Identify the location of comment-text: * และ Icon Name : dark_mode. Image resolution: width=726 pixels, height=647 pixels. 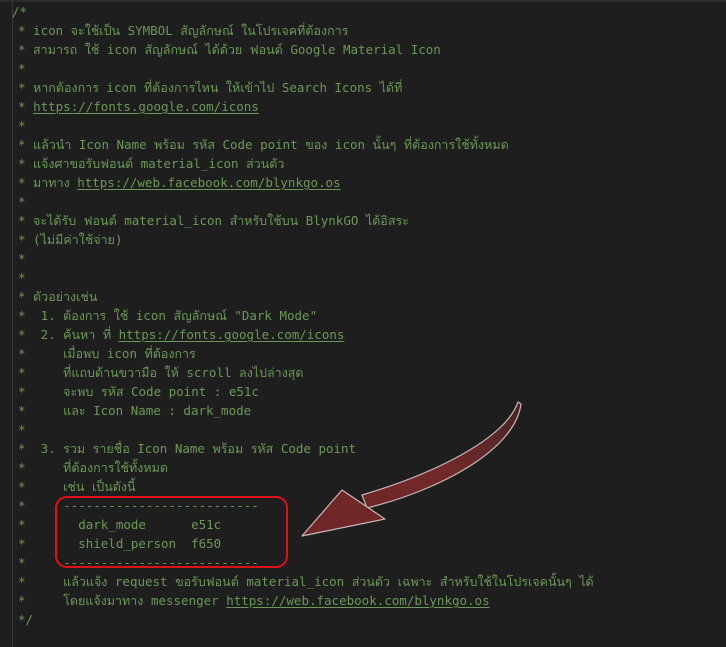
(135, 410).